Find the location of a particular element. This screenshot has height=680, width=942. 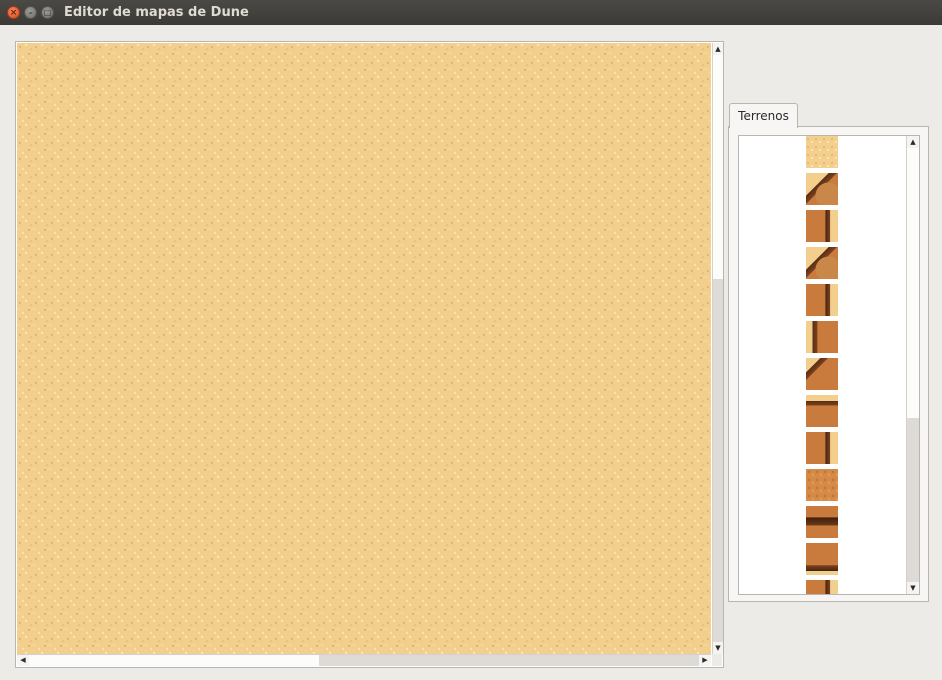

map-horizontal-scroll-thumb is located at coordinates (174, 660).